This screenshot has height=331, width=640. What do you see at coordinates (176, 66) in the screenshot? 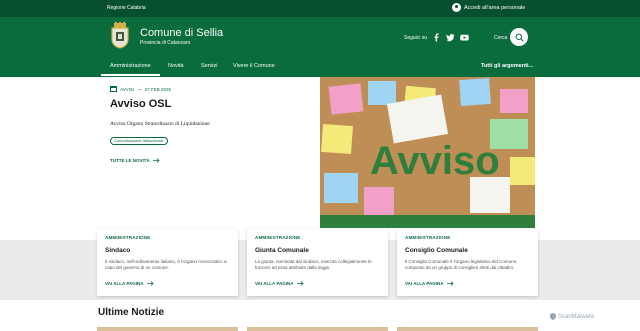
I see `nav-item-novita: Novità` at bounding box center [176, 66].